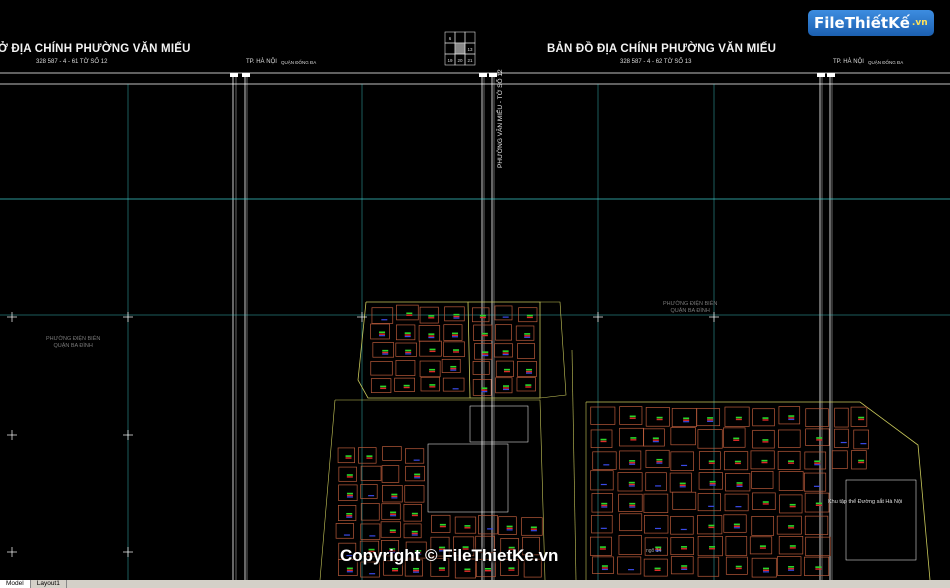 The height and width of the screenshot is (588, 950). I want to click on index-cell-label: 21, so click(470, 60).